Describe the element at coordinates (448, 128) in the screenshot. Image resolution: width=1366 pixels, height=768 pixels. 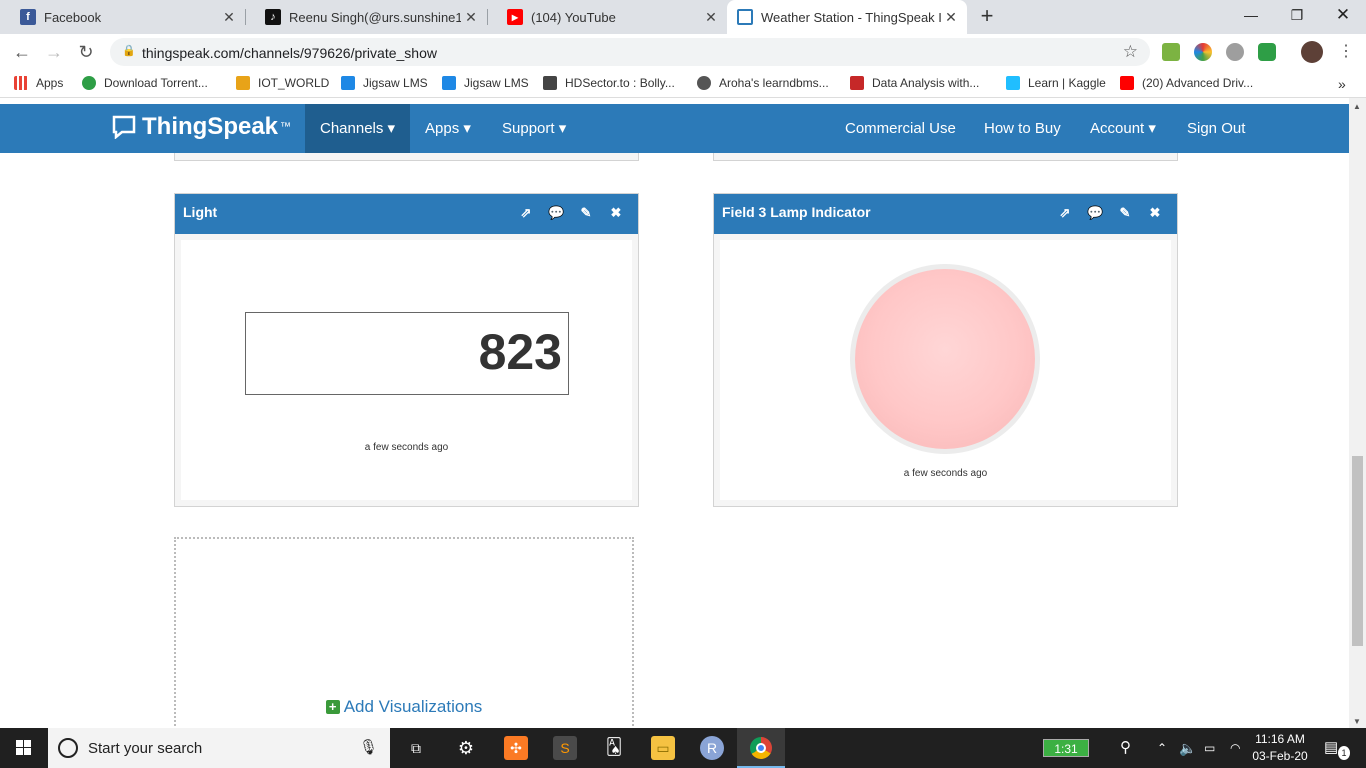
I see `nav-apps: Apps ▾` at that location.